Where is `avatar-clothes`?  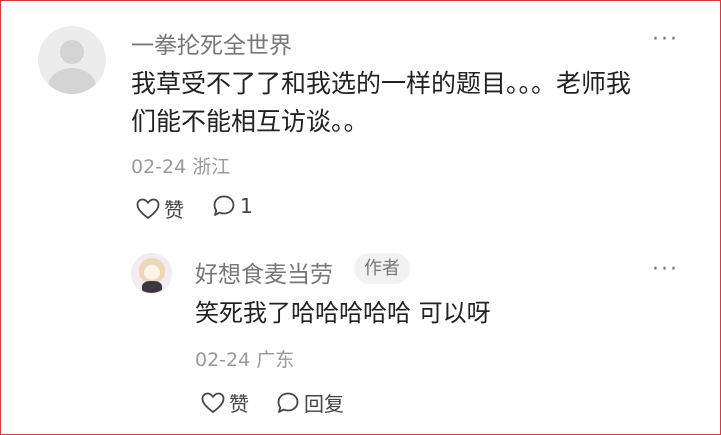
avatar-clothes is located at coordinates (152, 287).